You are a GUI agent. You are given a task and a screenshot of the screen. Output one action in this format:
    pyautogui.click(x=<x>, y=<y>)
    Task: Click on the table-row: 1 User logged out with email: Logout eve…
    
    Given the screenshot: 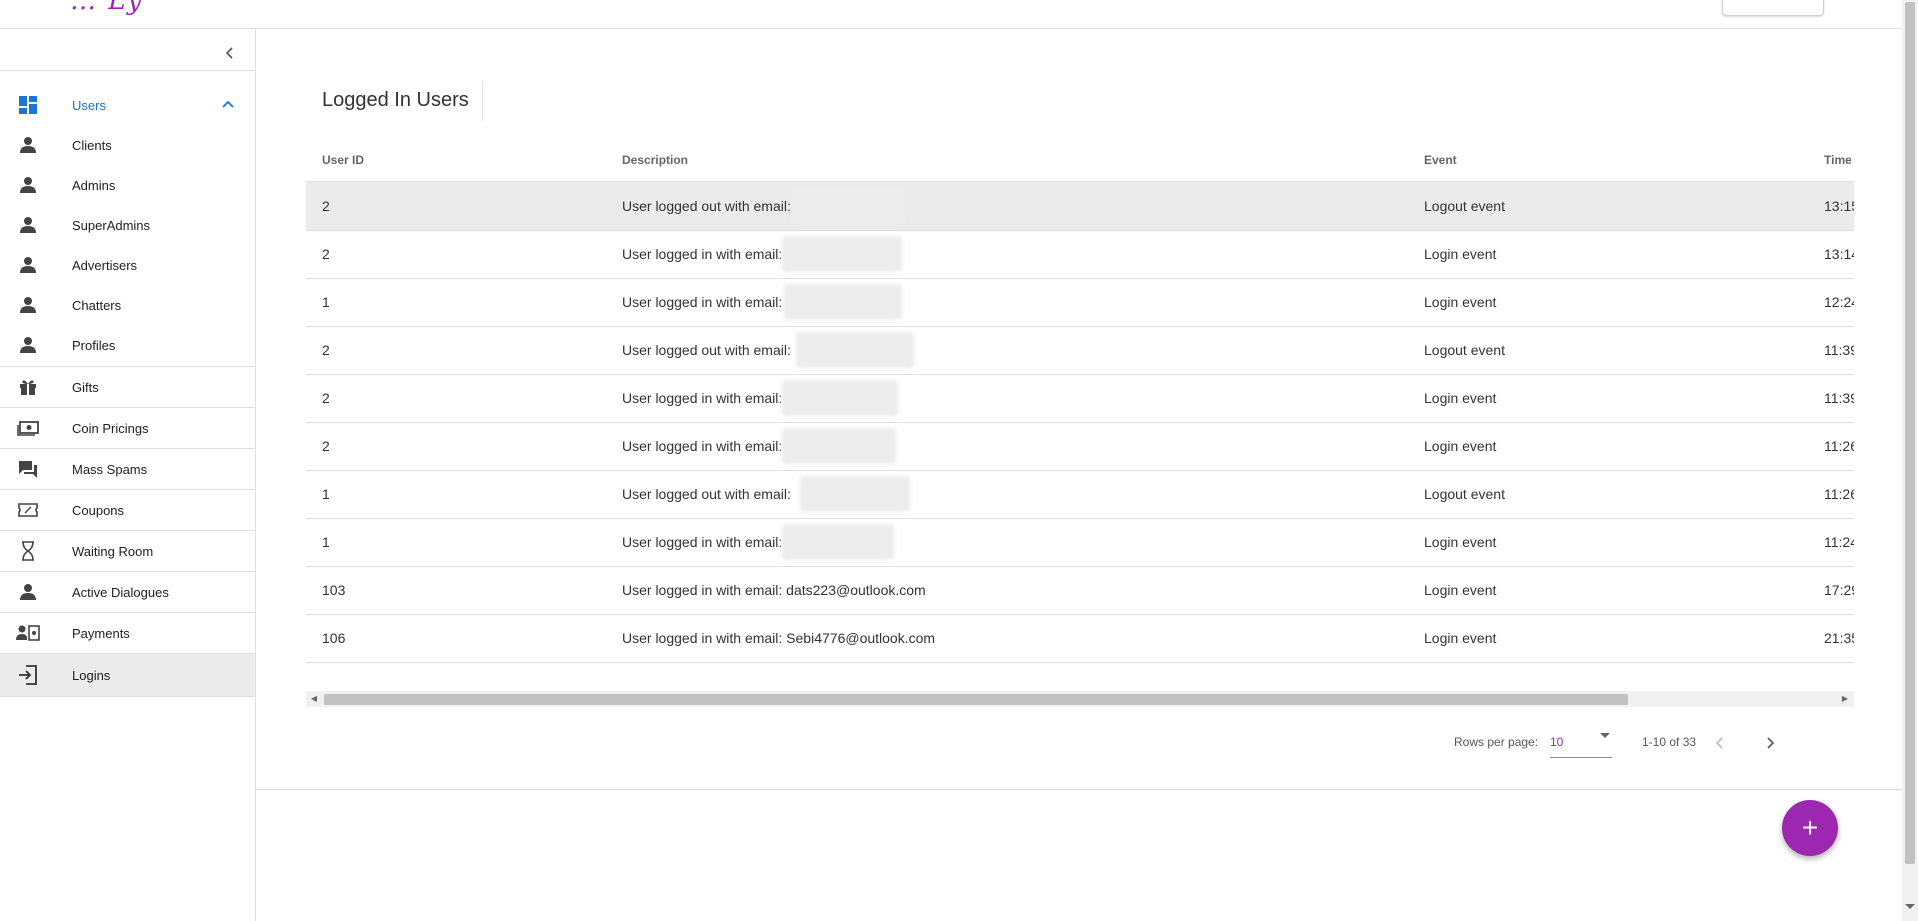 What is the action you would take?
    pyautogui.click(x=1080, y=494)
    